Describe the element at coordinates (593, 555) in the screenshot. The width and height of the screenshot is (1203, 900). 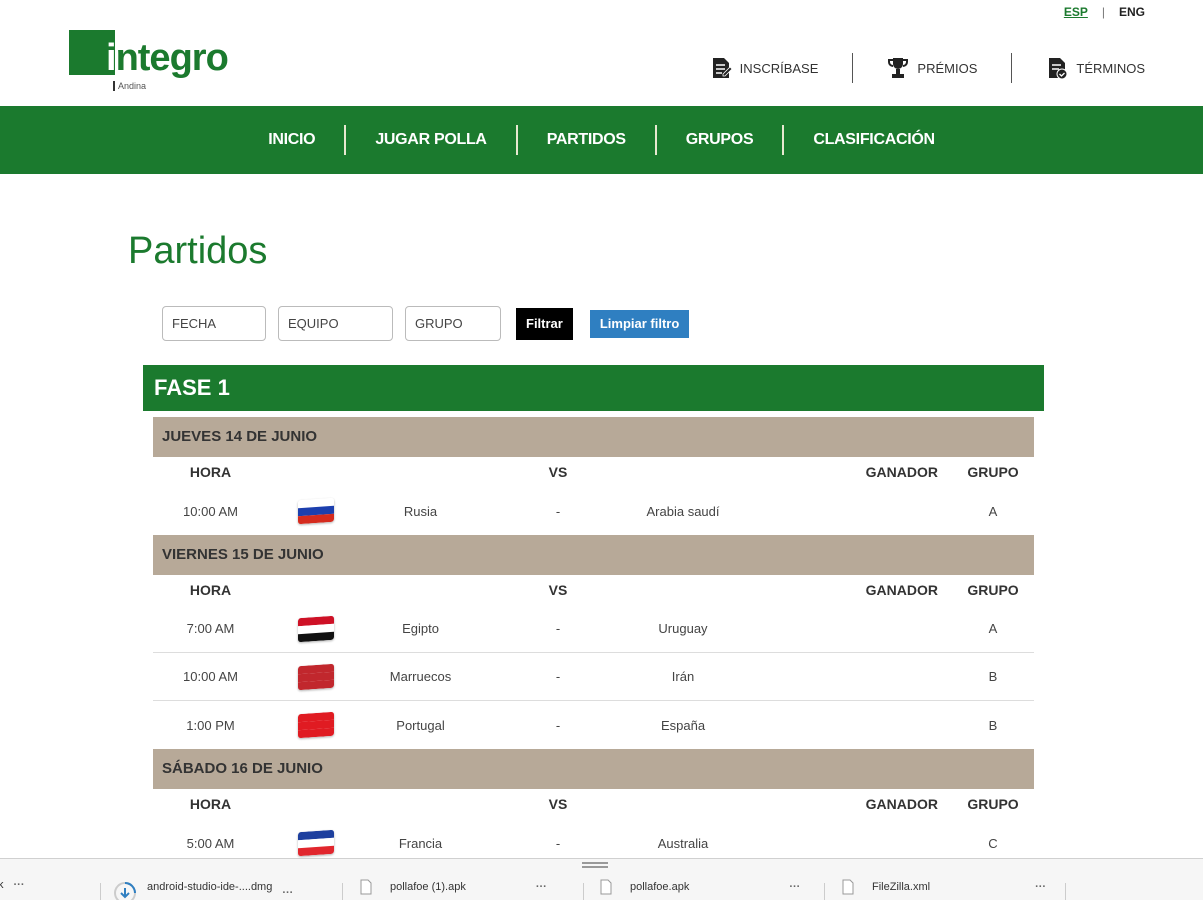
I see `day-header: VIERNES 15 DE JUNIO` at that location.